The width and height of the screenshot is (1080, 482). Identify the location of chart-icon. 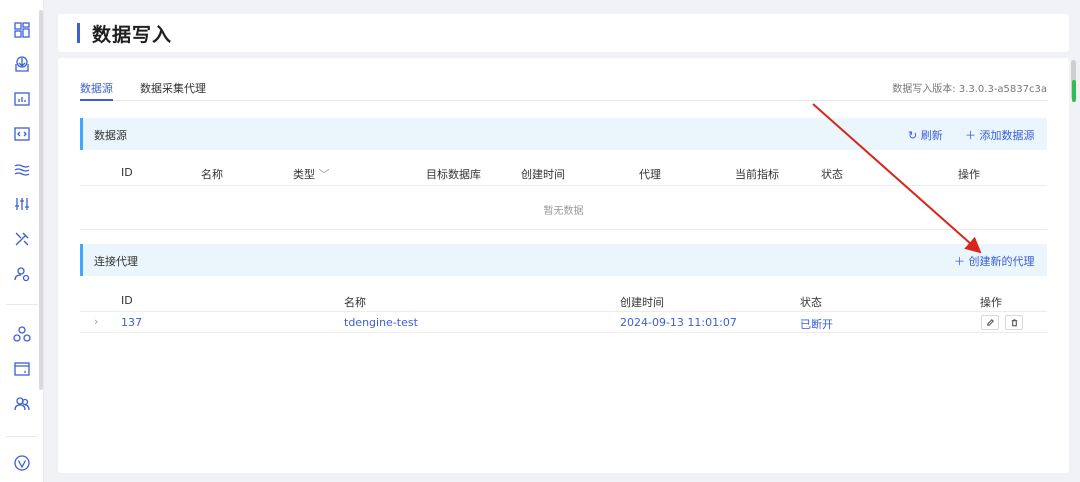
(22, 99).